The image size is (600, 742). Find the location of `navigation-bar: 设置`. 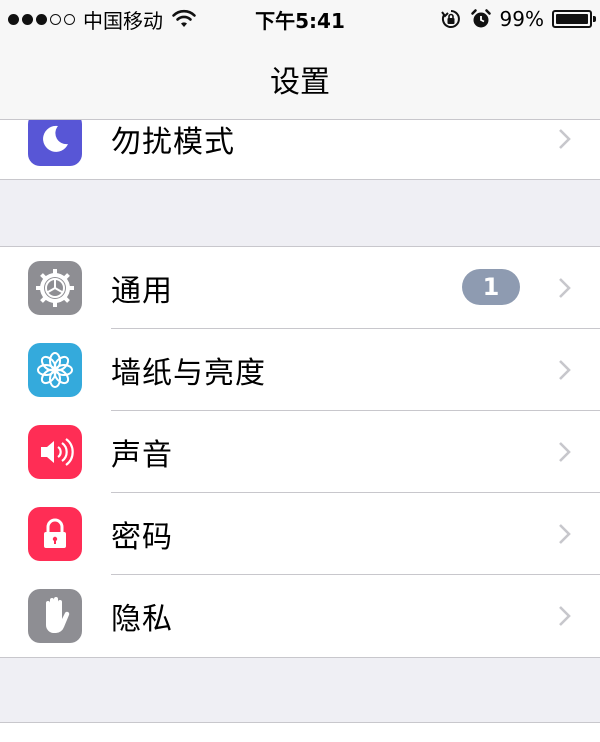

navigation-bar: 设置 is located at coordinates (300, 79).